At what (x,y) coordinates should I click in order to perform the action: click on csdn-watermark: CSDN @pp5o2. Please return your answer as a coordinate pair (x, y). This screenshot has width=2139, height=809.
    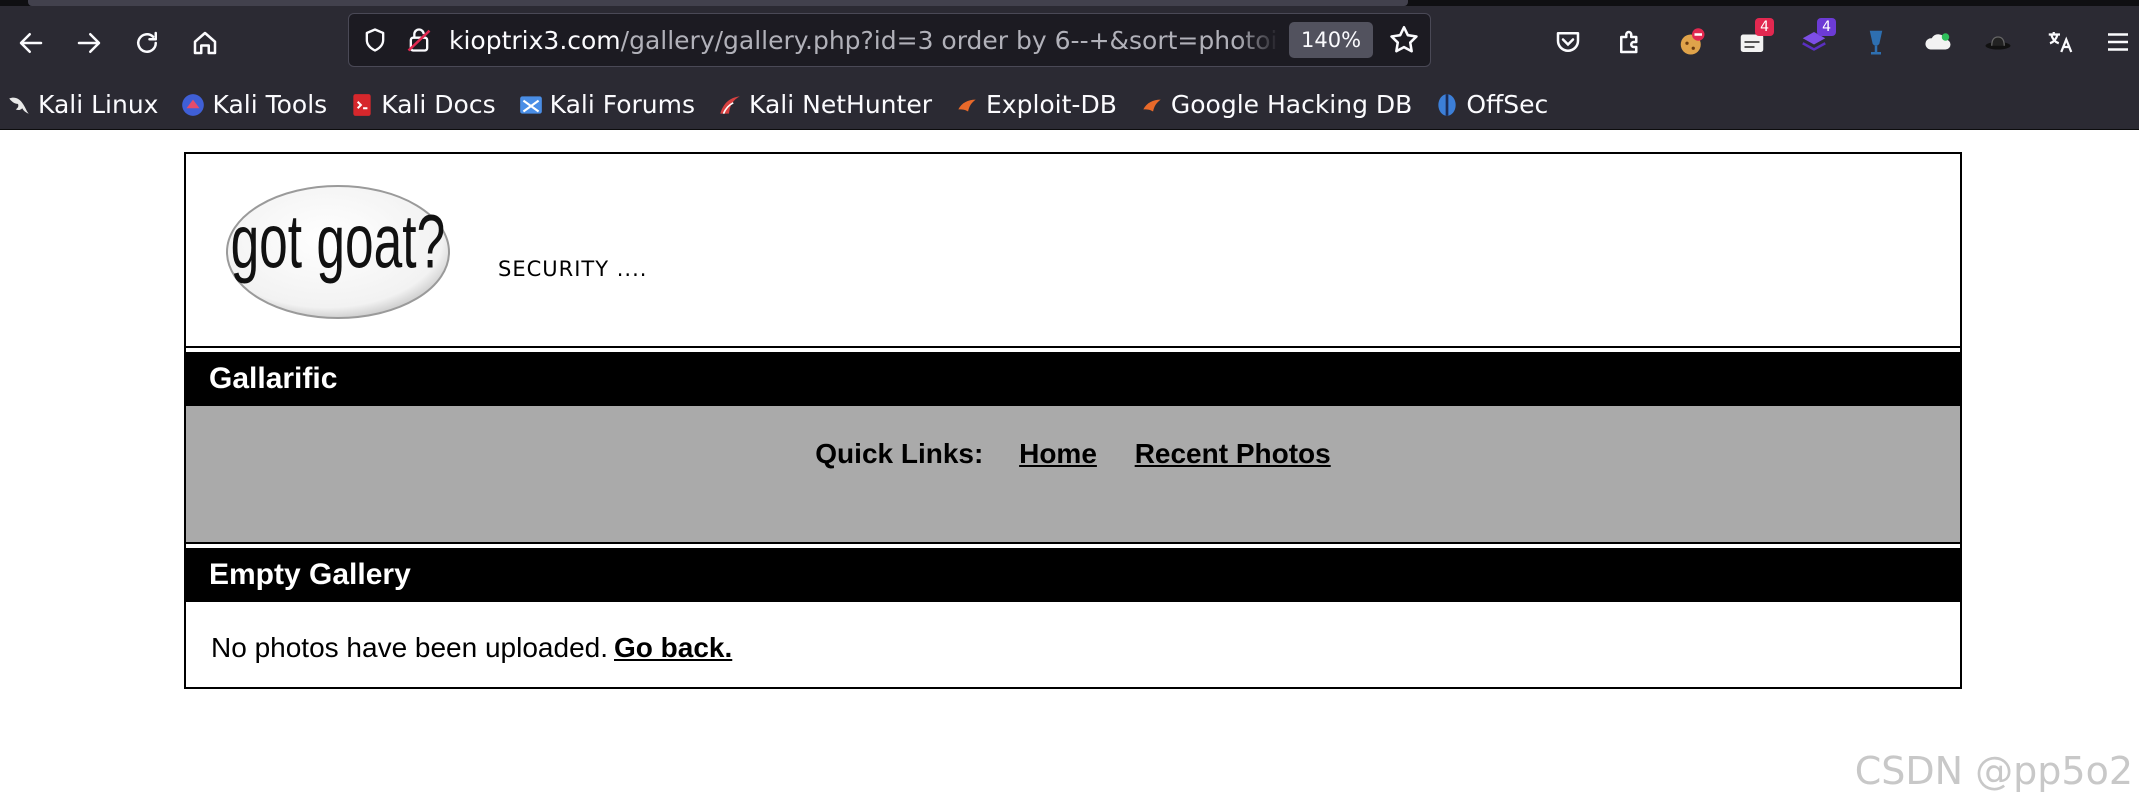
    Looking at the image, I should click on (1993, 771).